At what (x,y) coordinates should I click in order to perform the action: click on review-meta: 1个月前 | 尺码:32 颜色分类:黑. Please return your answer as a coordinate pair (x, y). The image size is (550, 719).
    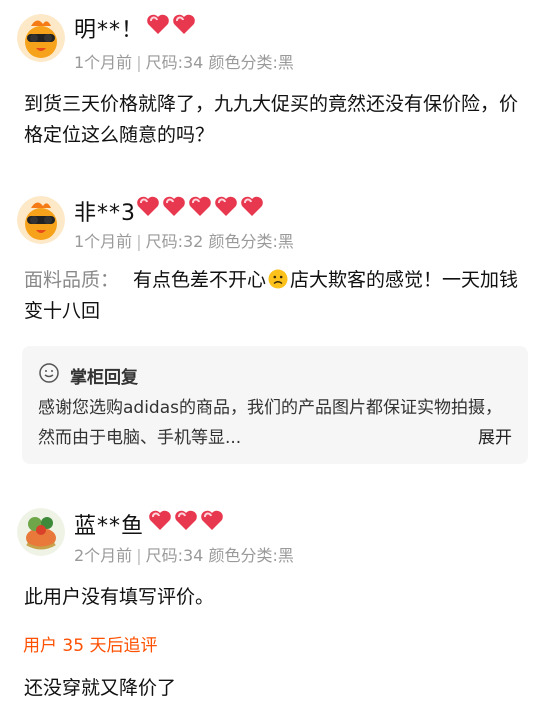
    Looking at the image, I should click on (184, 240).